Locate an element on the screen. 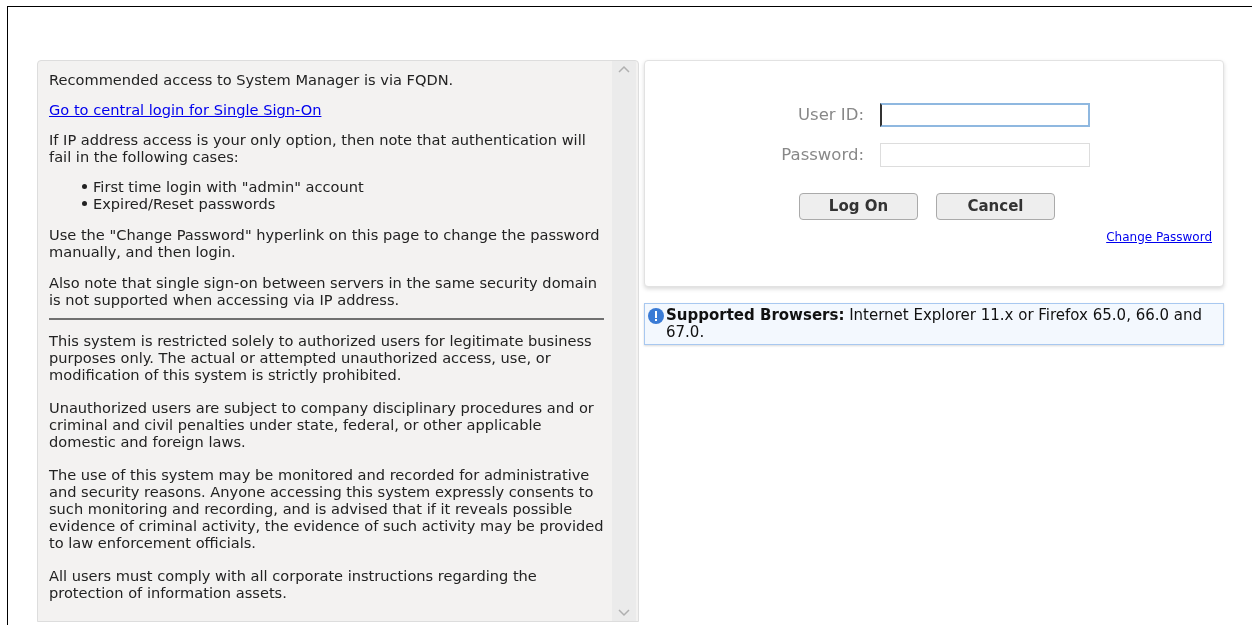  notice-text: Also note that single sign-on between servers in the same security domain is not supported when accessing via IP address. is located at coordinates (324, 291).